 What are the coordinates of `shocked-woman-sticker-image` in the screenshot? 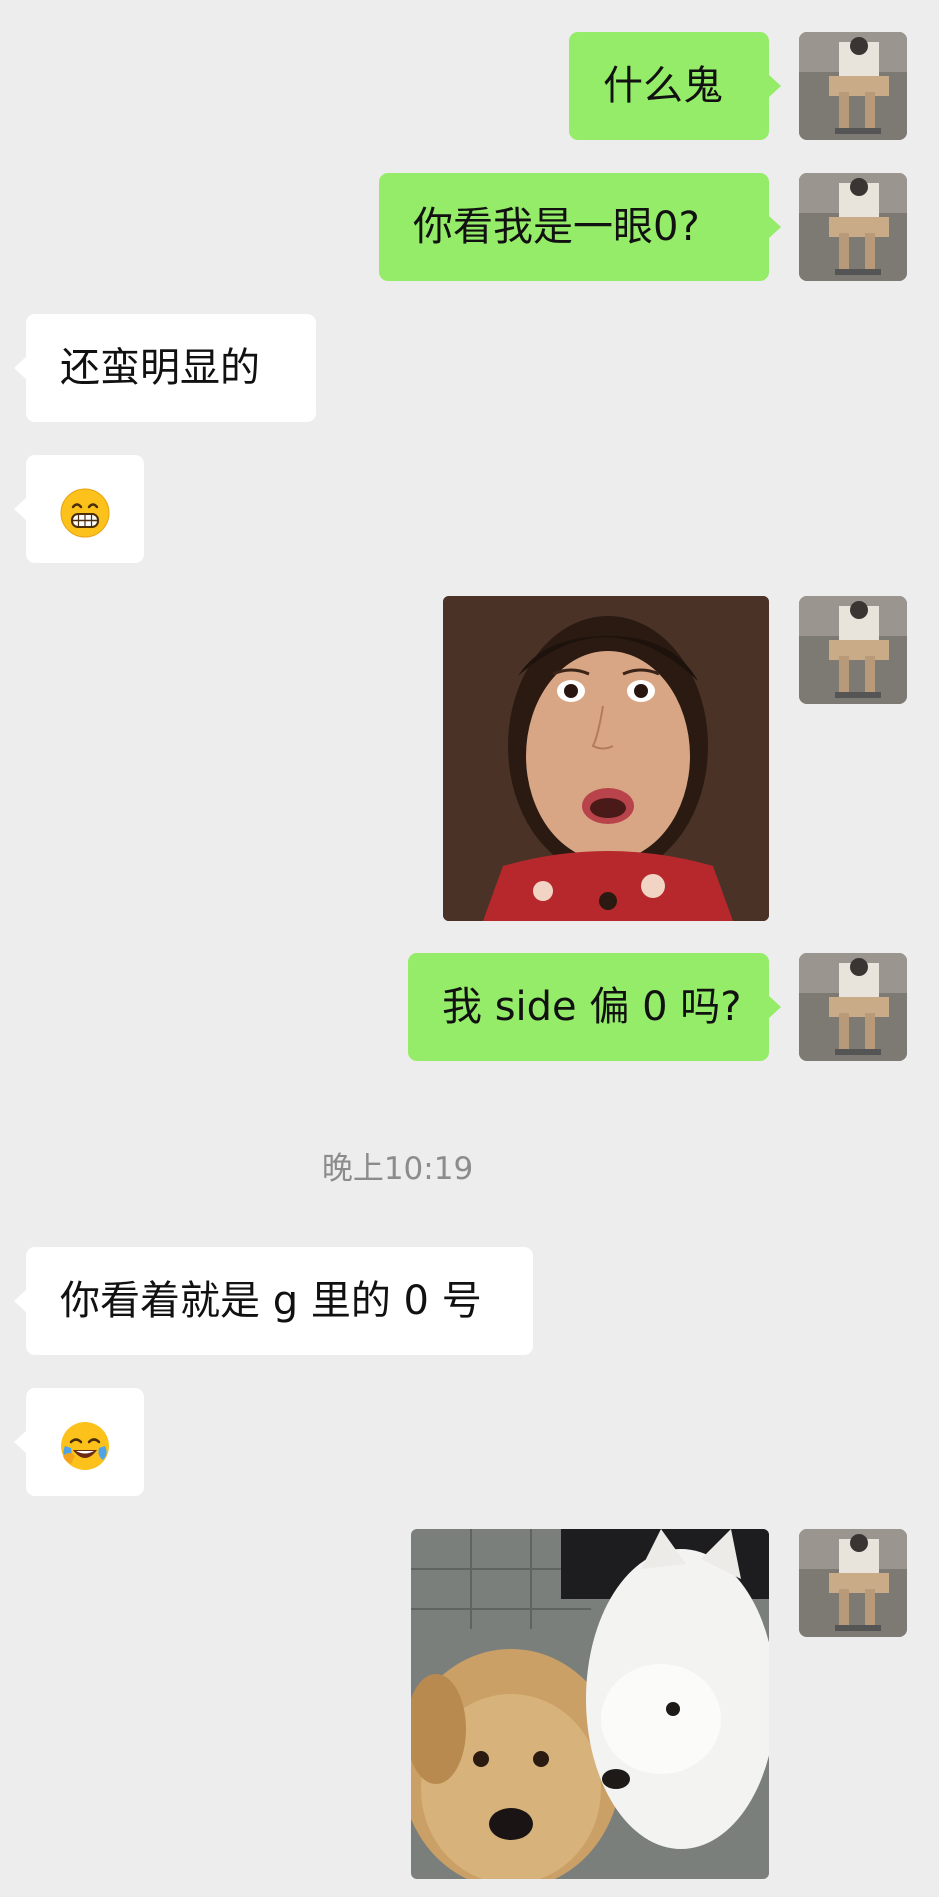 It's located at (606, 758).